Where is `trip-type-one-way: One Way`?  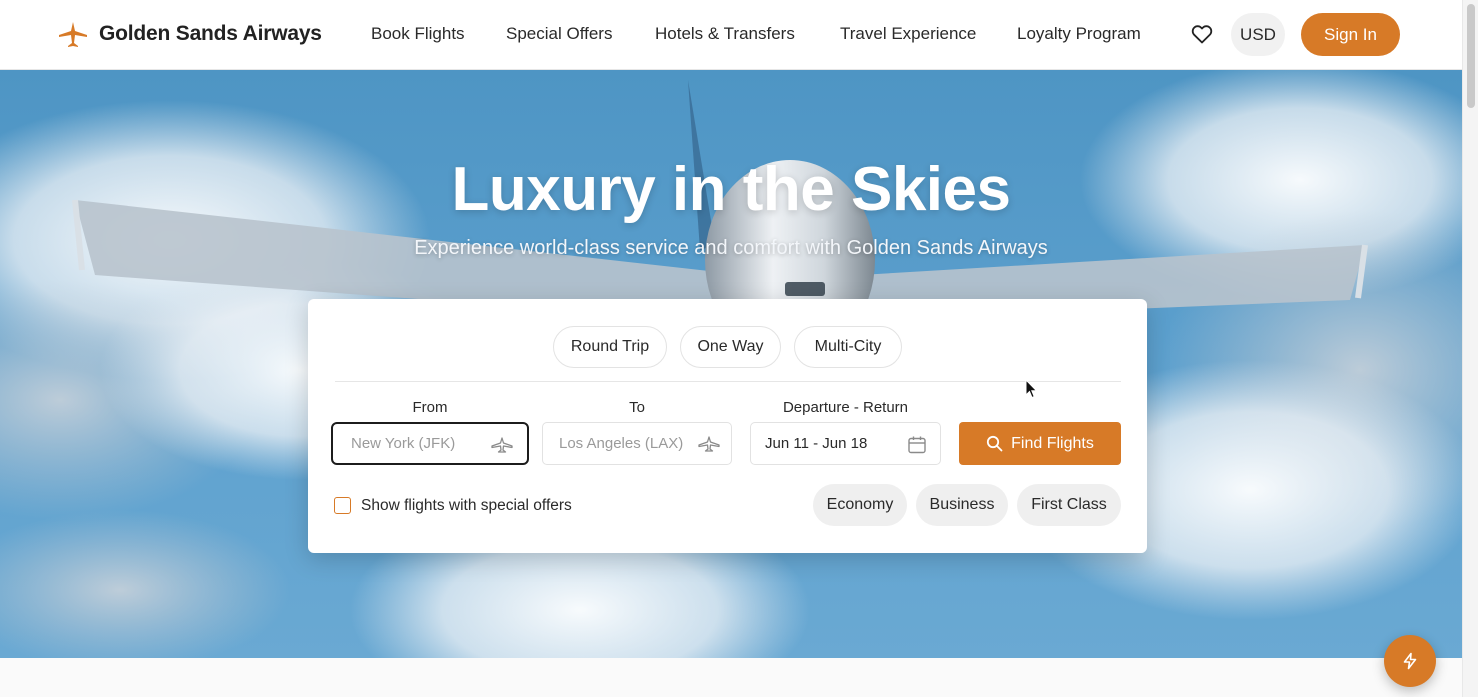
trip-type-one-way: One Way is located at coordinates (730, 347).